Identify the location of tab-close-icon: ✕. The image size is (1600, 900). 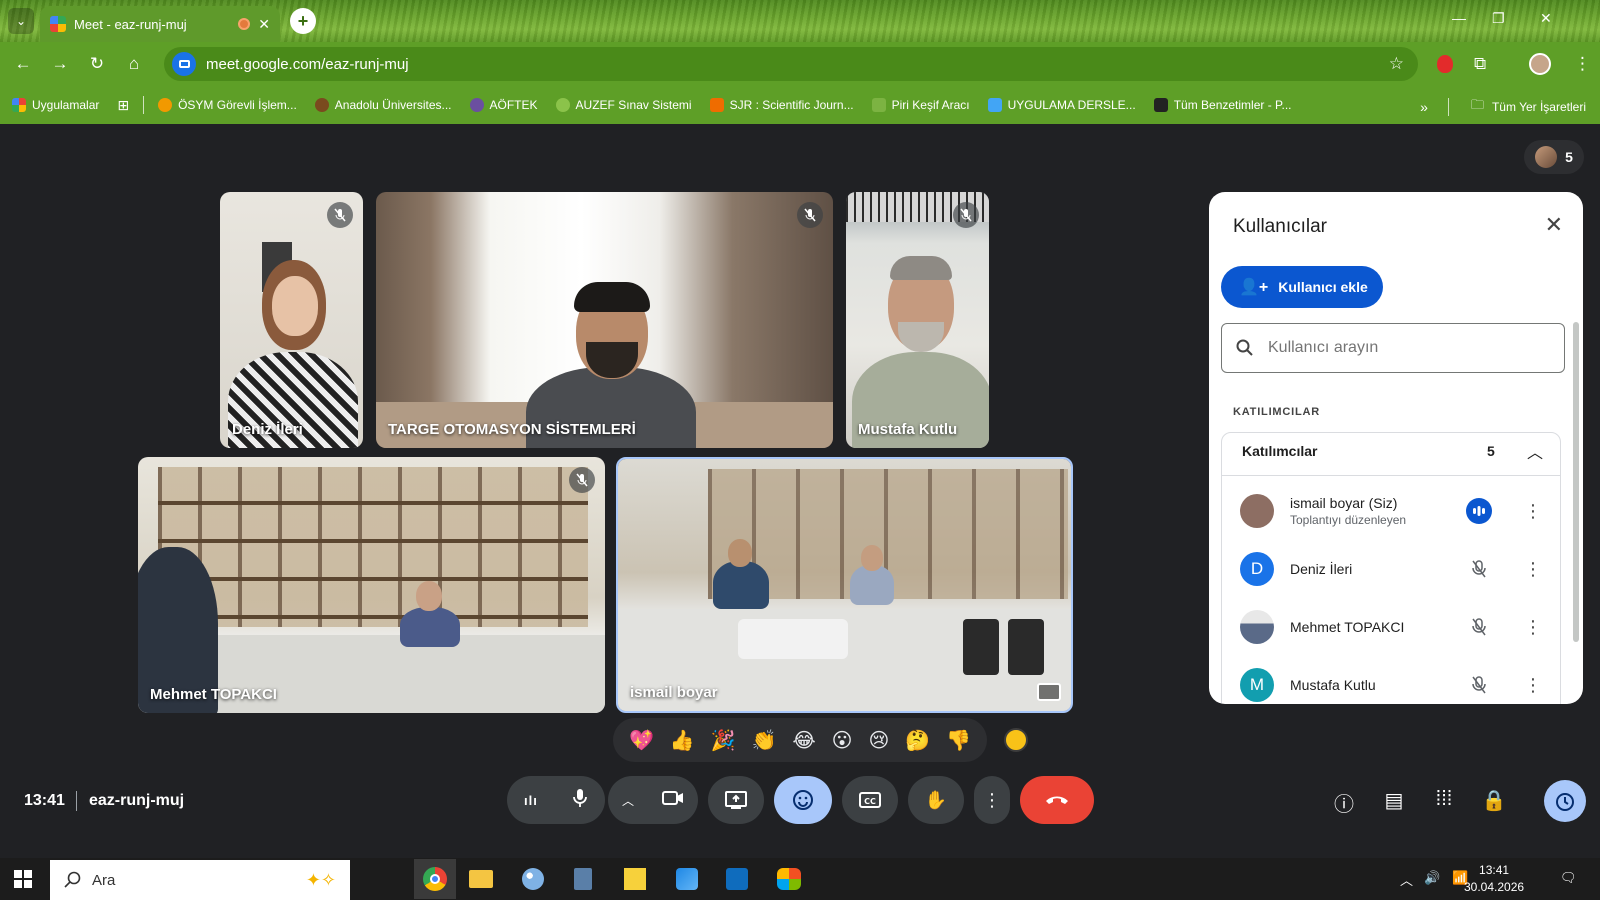
(264, 24).